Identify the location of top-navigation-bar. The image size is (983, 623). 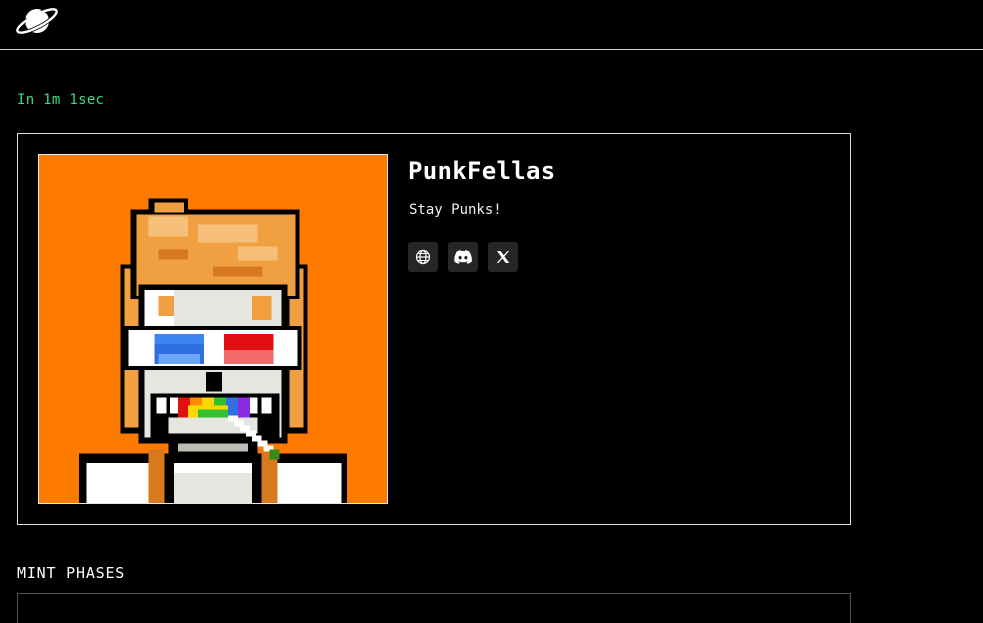
(491, 25).